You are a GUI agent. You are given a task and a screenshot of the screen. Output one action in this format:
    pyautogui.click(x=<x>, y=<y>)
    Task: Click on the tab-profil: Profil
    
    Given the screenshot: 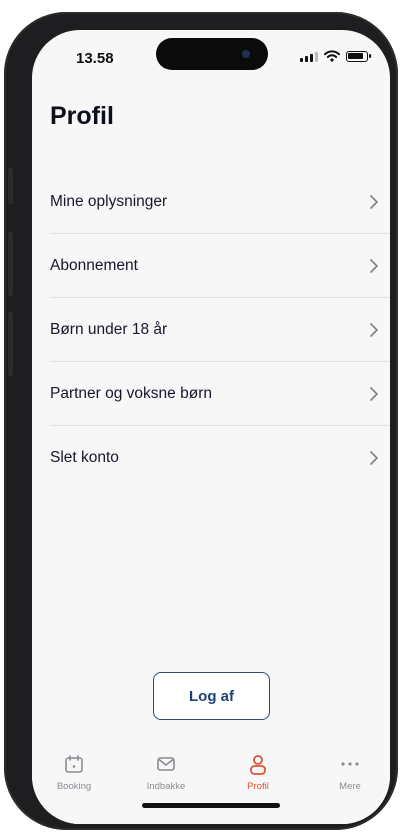 What is the action you would take?
    pyautogui.click(x=258, y=773)
    